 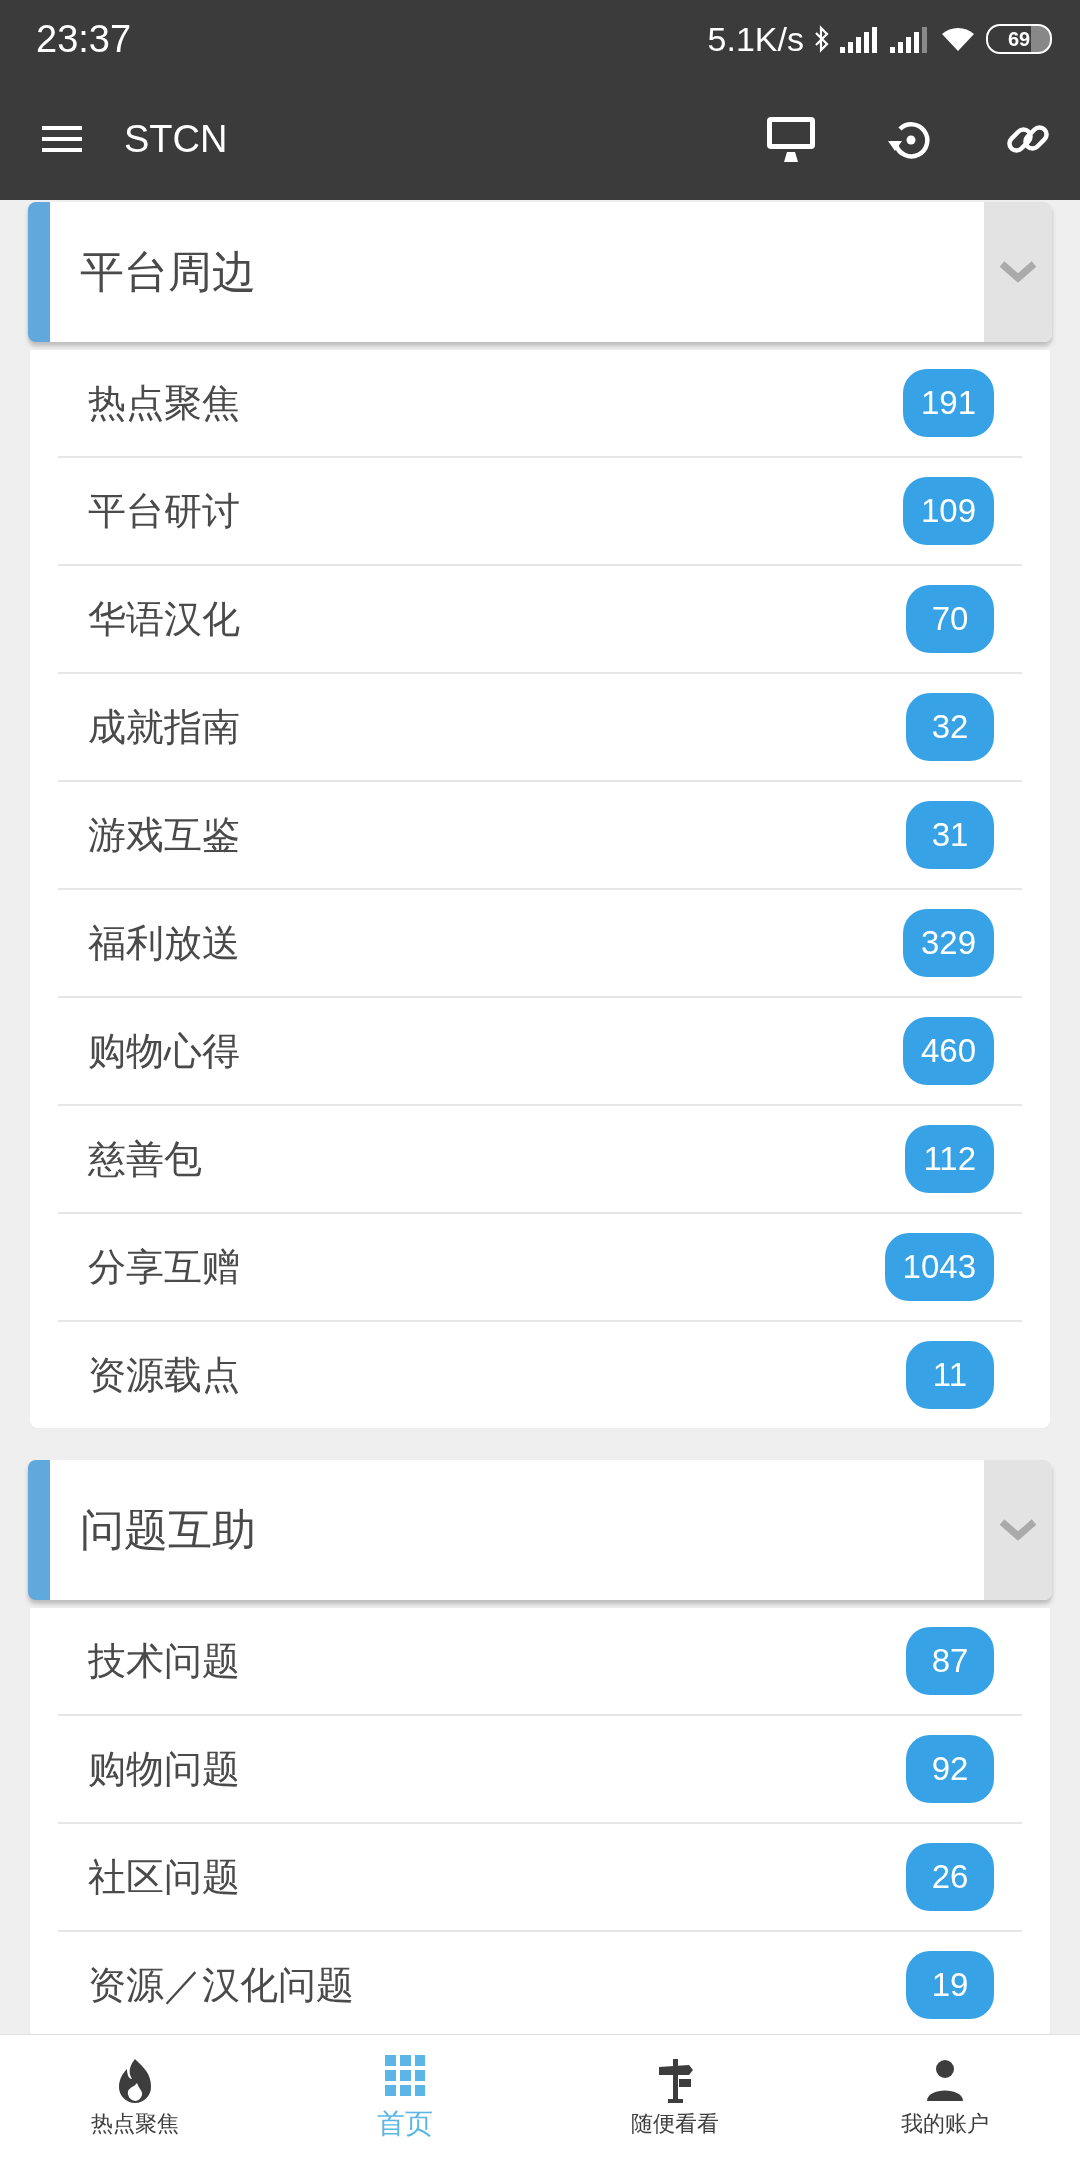 I want to click on category-name: 平台研讨, so click(x=164, y=511).